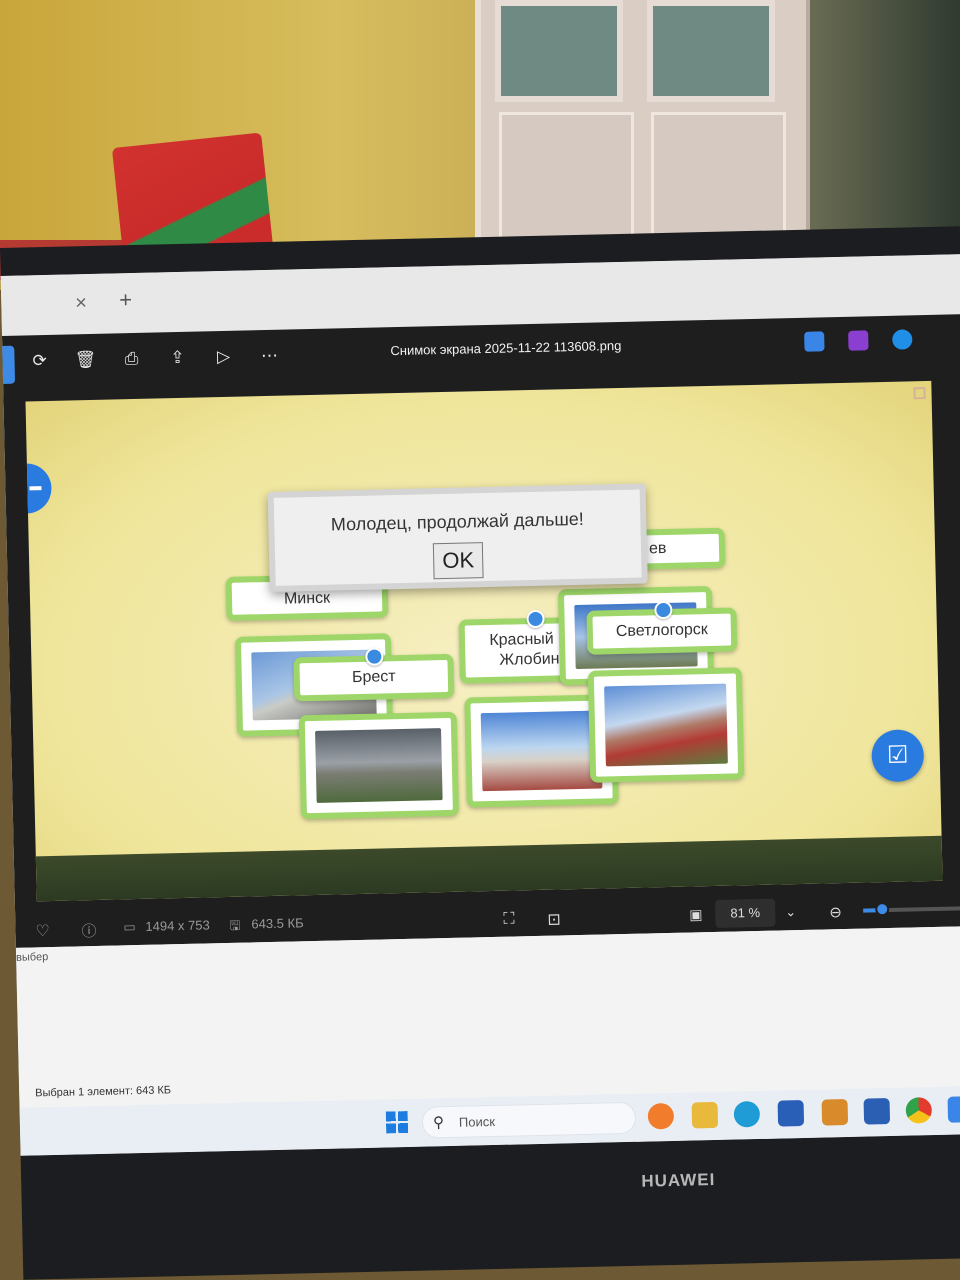  I want to click on favorite-icon: ♡, so click(42, 931).